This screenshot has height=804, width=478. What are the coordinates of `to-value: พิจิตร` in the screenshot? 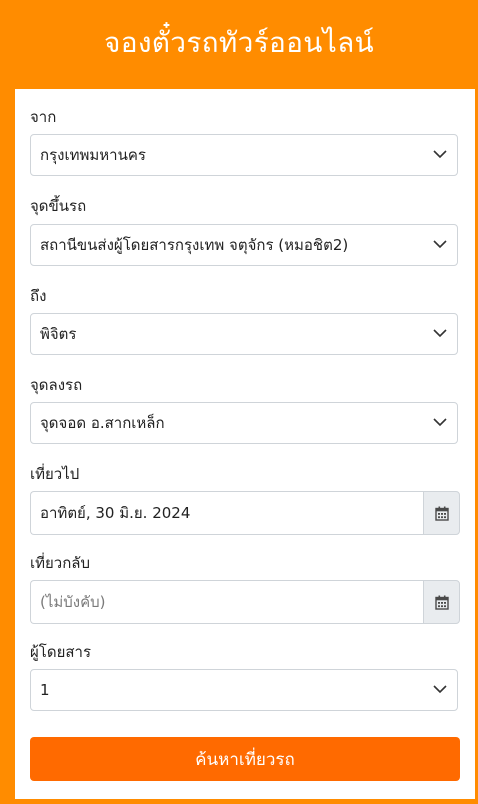 It's located at (58, 334).